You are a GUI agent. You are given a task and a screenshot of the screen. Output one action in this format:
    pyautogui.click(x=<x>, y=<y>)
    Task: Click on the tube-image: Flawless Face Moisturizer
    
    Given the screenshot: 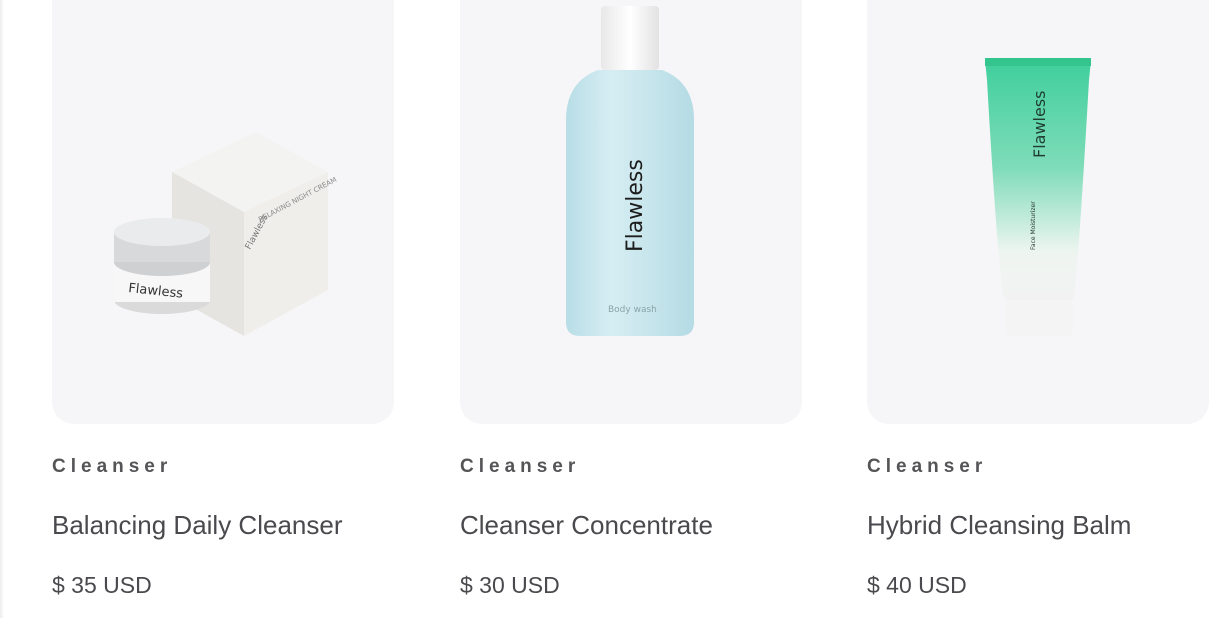 What is the action you would take?
    pyautogui.click(x=1038, y=197)
    